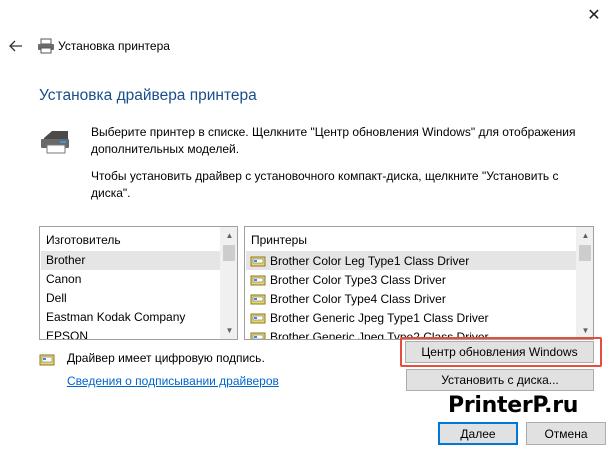 The height and width of the screenshot is (454, 614). I want to click on manufacturer-list-header: Изготовитель, so click(83, 240).